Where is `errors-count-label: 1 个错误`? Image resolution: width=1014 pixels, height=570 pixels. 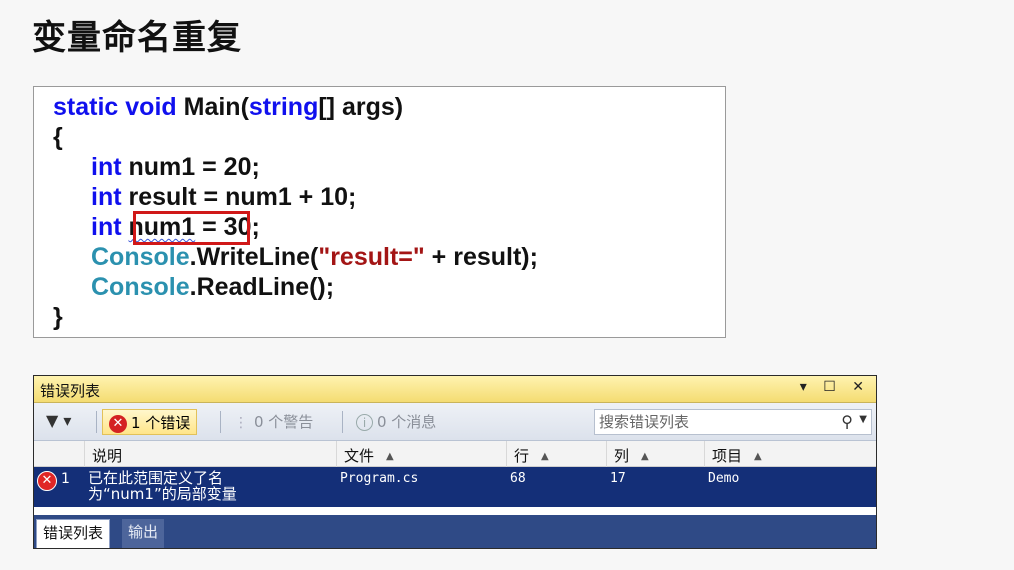 errors-count-label: 1 个错误 is located at coordinates (161, 423).